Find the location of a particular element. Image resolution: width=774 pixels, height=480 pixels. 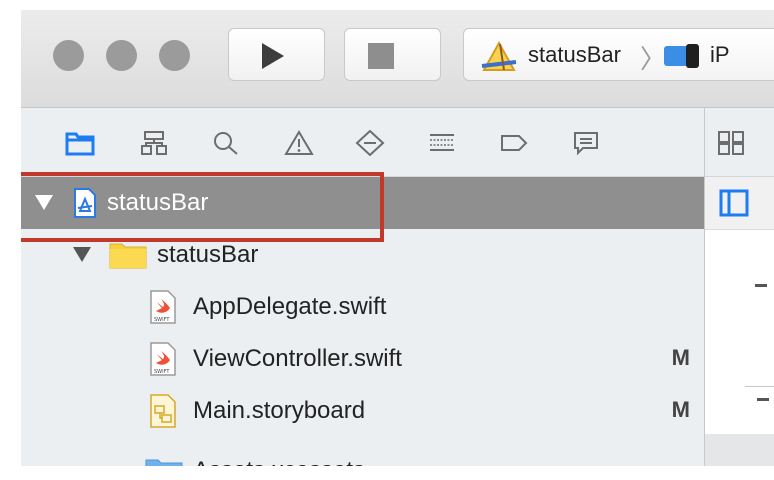

scheme-device-name: iP is located at coordinates (720, 54).